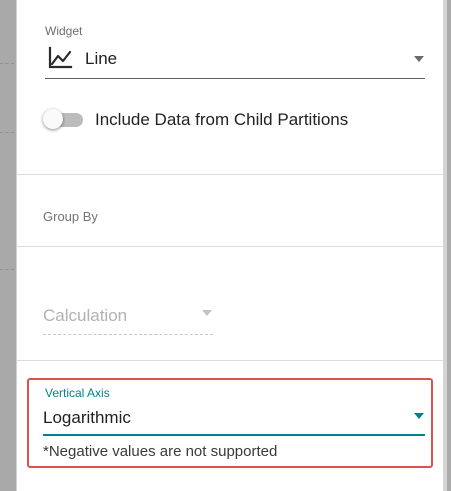  I want to click on widget-selected-value: Line, so click(101, 58).